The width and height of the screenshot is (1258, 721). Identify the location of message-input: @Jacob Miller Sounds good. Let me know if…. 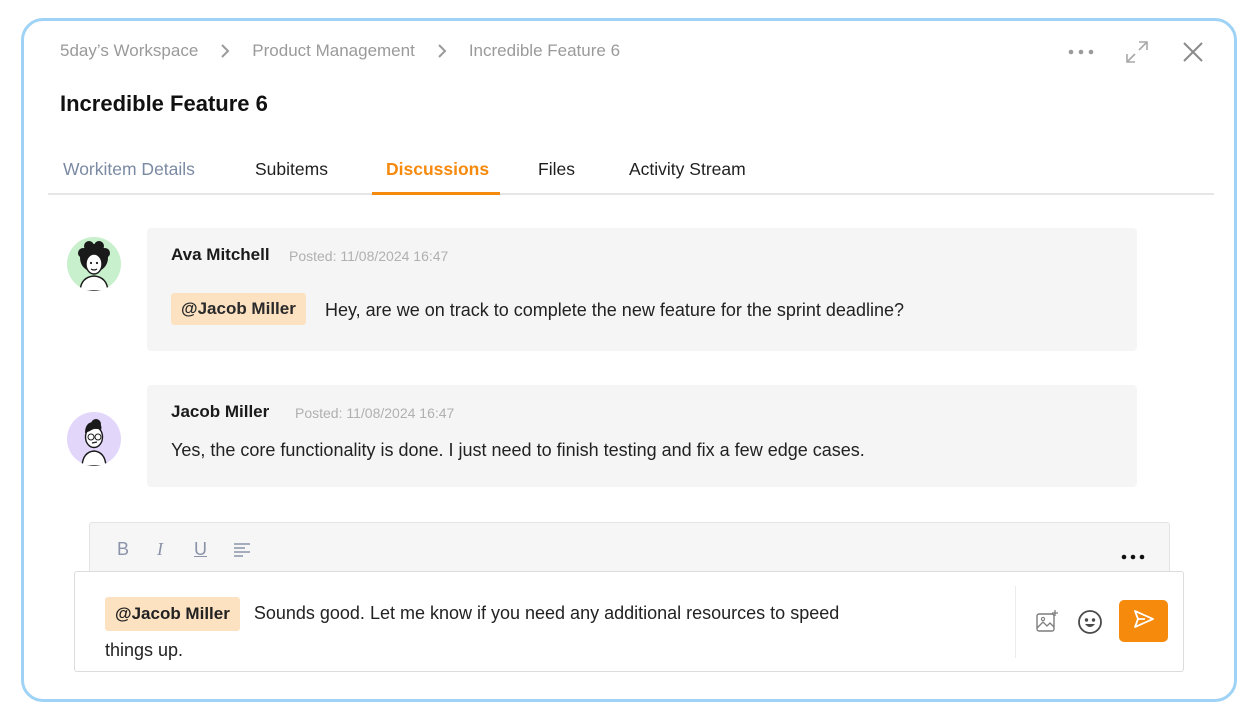
(495, 632).